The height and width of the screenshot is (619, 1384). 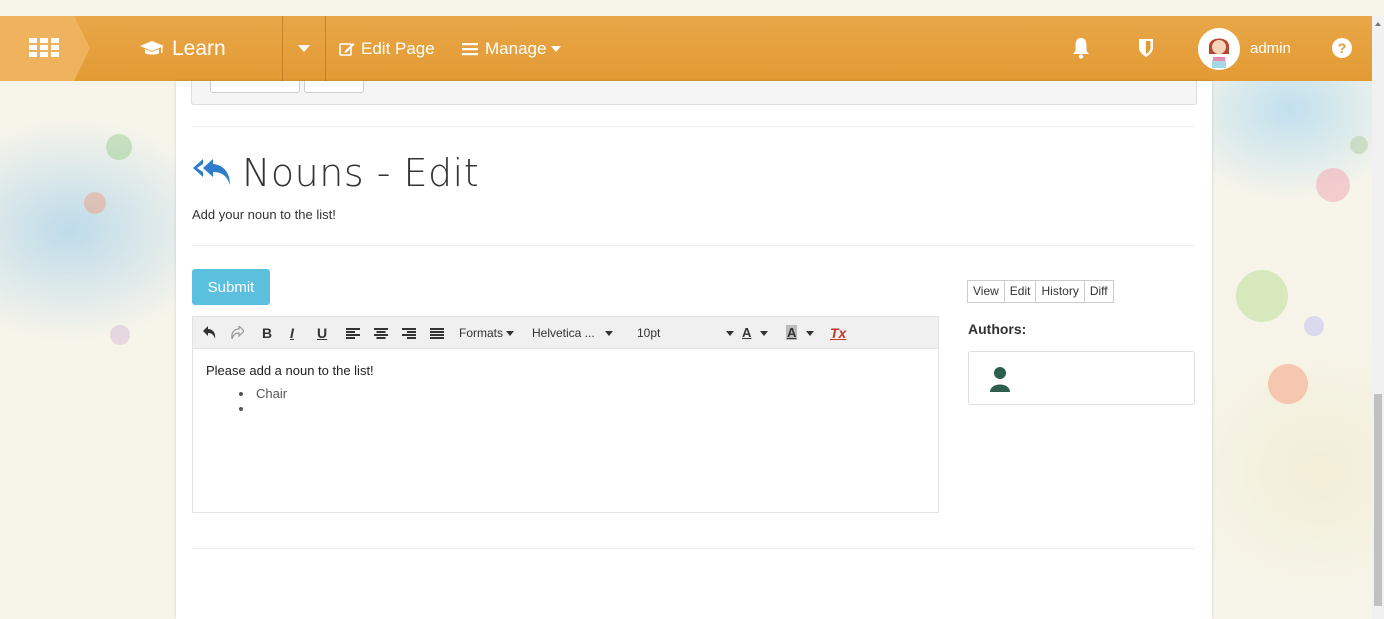 I want to click on tab-diff: Diff, so click(x=1098, y=291).